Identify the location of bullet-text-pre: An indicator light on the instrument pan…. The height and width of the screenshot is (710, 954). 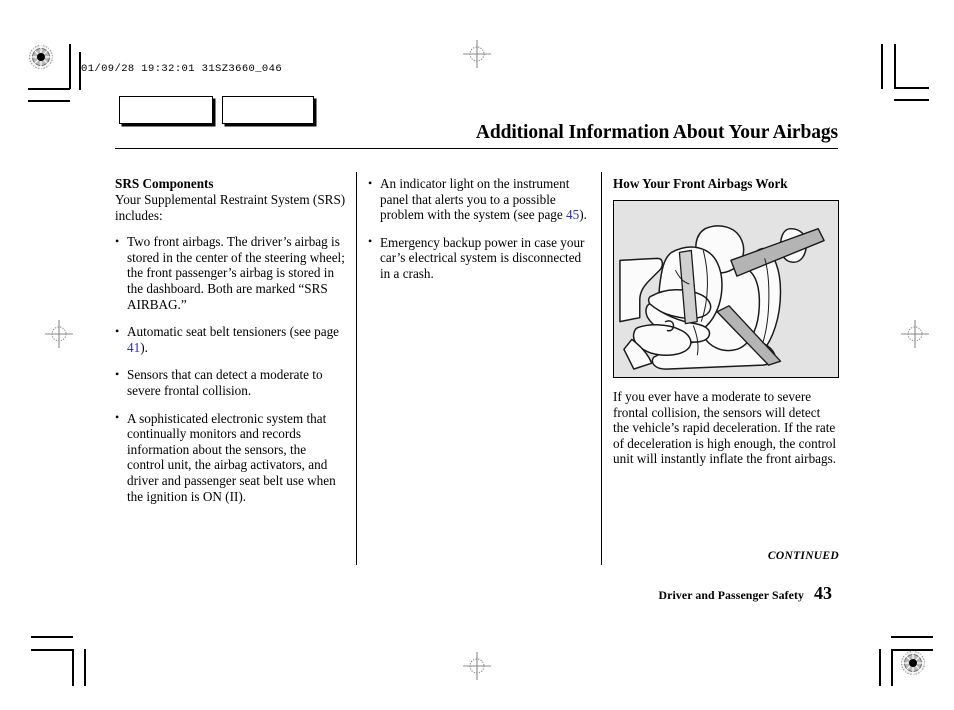
(475, 199).